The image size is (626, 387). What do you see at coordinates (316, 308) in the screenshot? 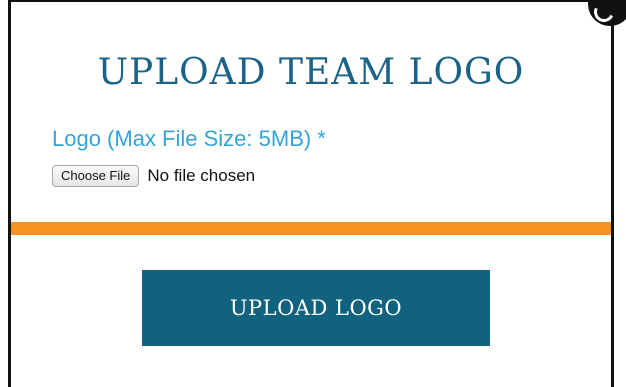
I see `upload-logo-button: UPLOAD LOGO` at bounding box center [316, 308].